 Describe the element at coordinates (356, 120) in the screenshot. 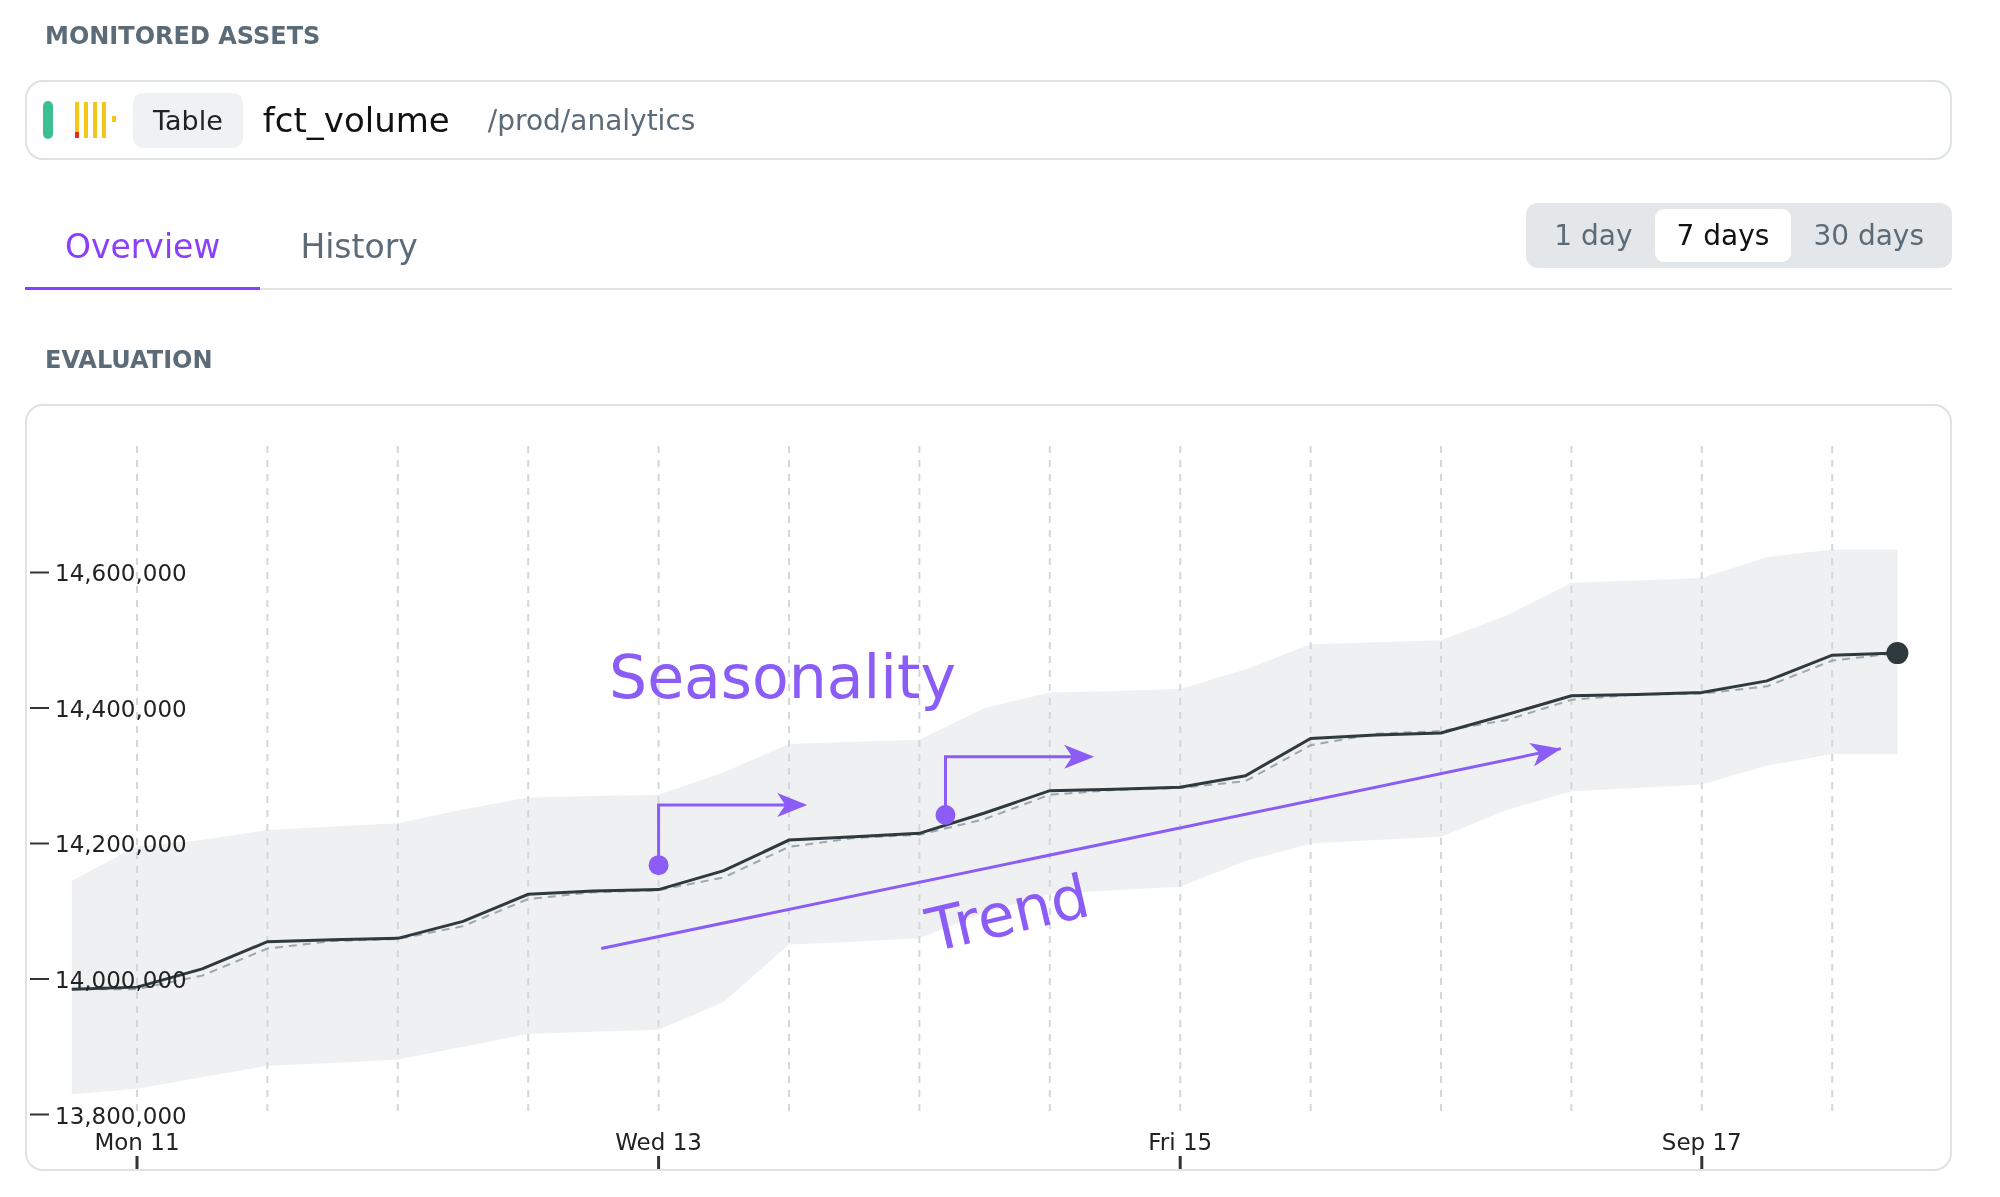

I see `asset-name: fct_volume` at that location.